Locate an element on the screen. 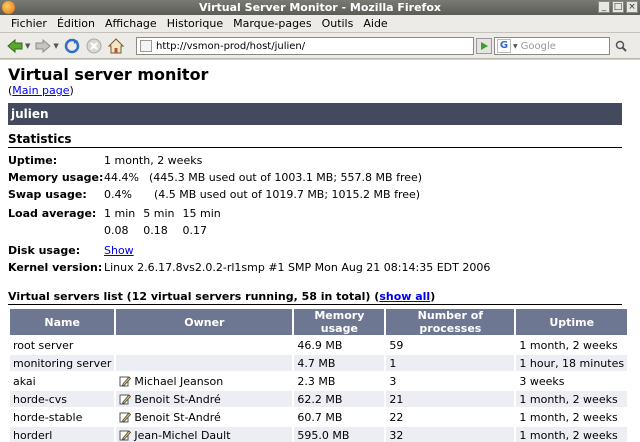  owner-name: Benoit St-André is located at coordinates (177, 399).